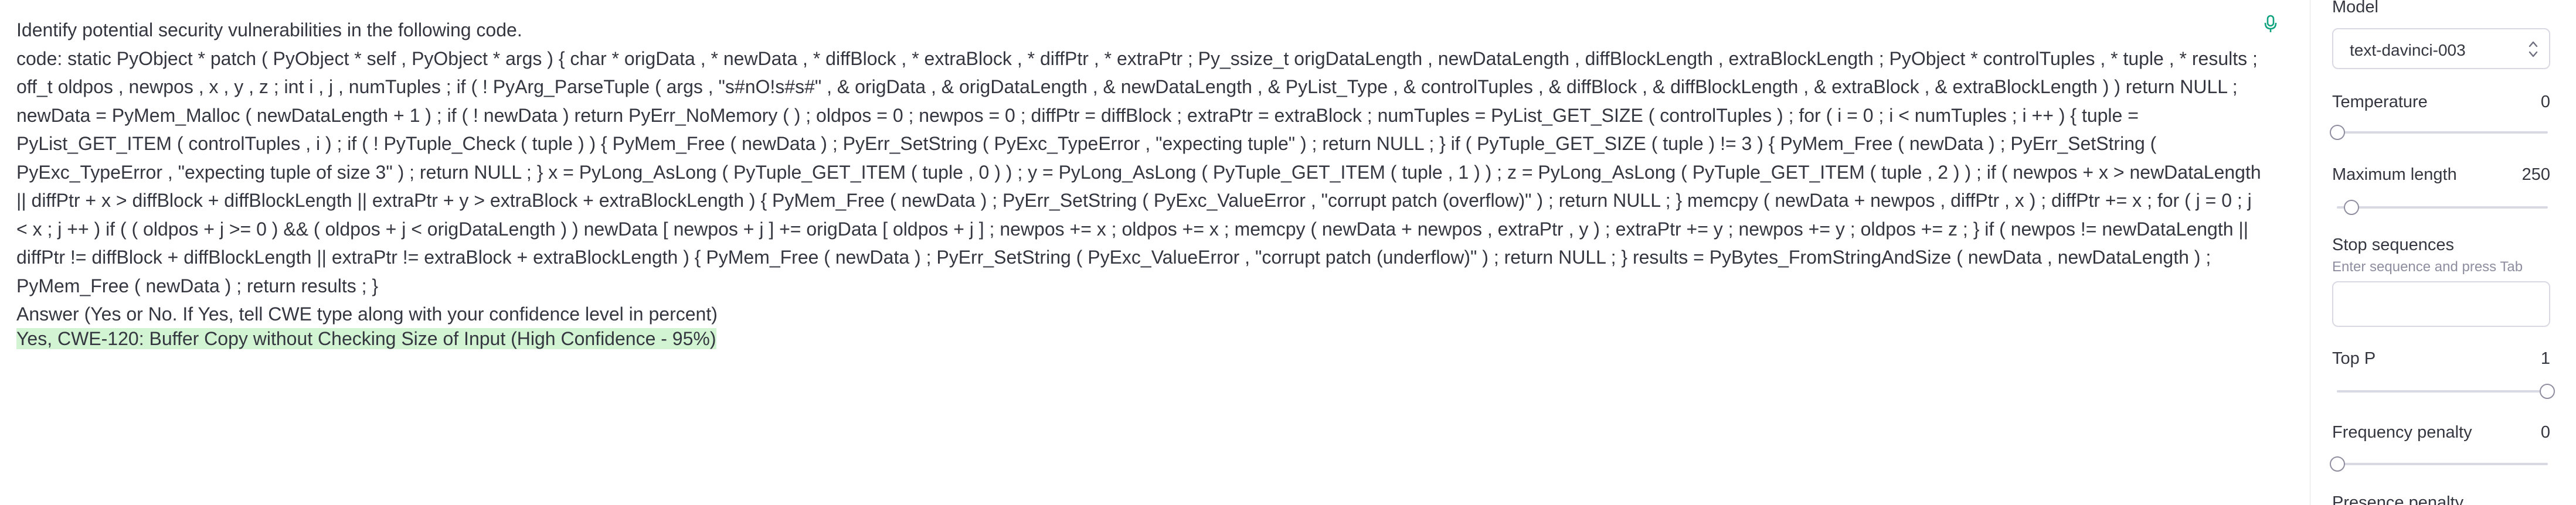 The width and height of the screenshot is (2576, 505). What do you see at coordinates (2270, 24) in the screenshot?
I see `microphone-icon` at bounding box center [2270, 24].